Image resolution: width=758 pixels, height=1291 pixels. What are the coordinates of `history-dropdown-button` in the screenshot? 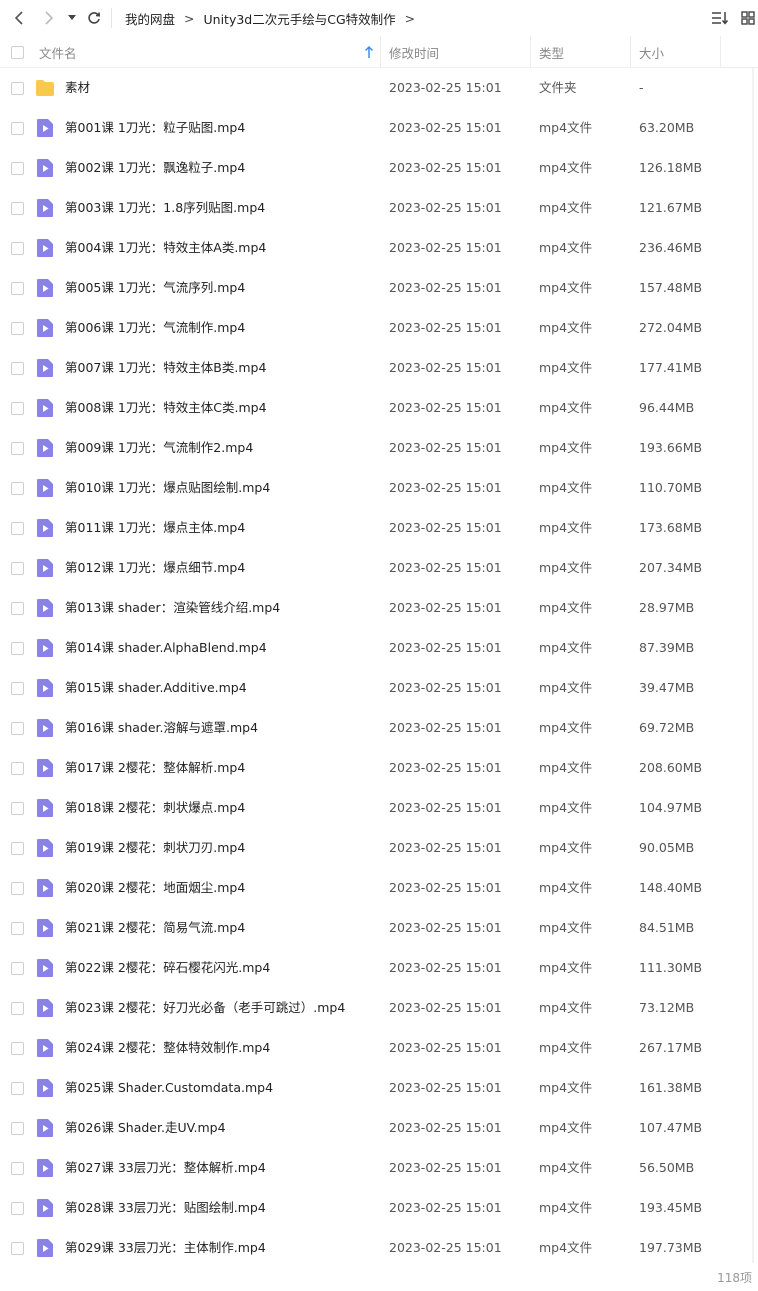 It's located at (72, 18).